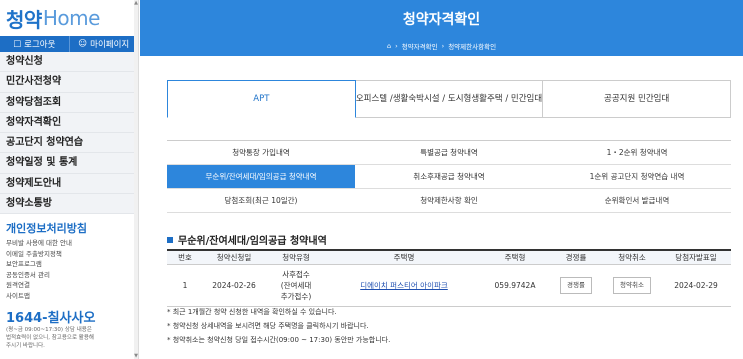  I want to click on competition-rate-button: 경쟁률, so click(576, 285).